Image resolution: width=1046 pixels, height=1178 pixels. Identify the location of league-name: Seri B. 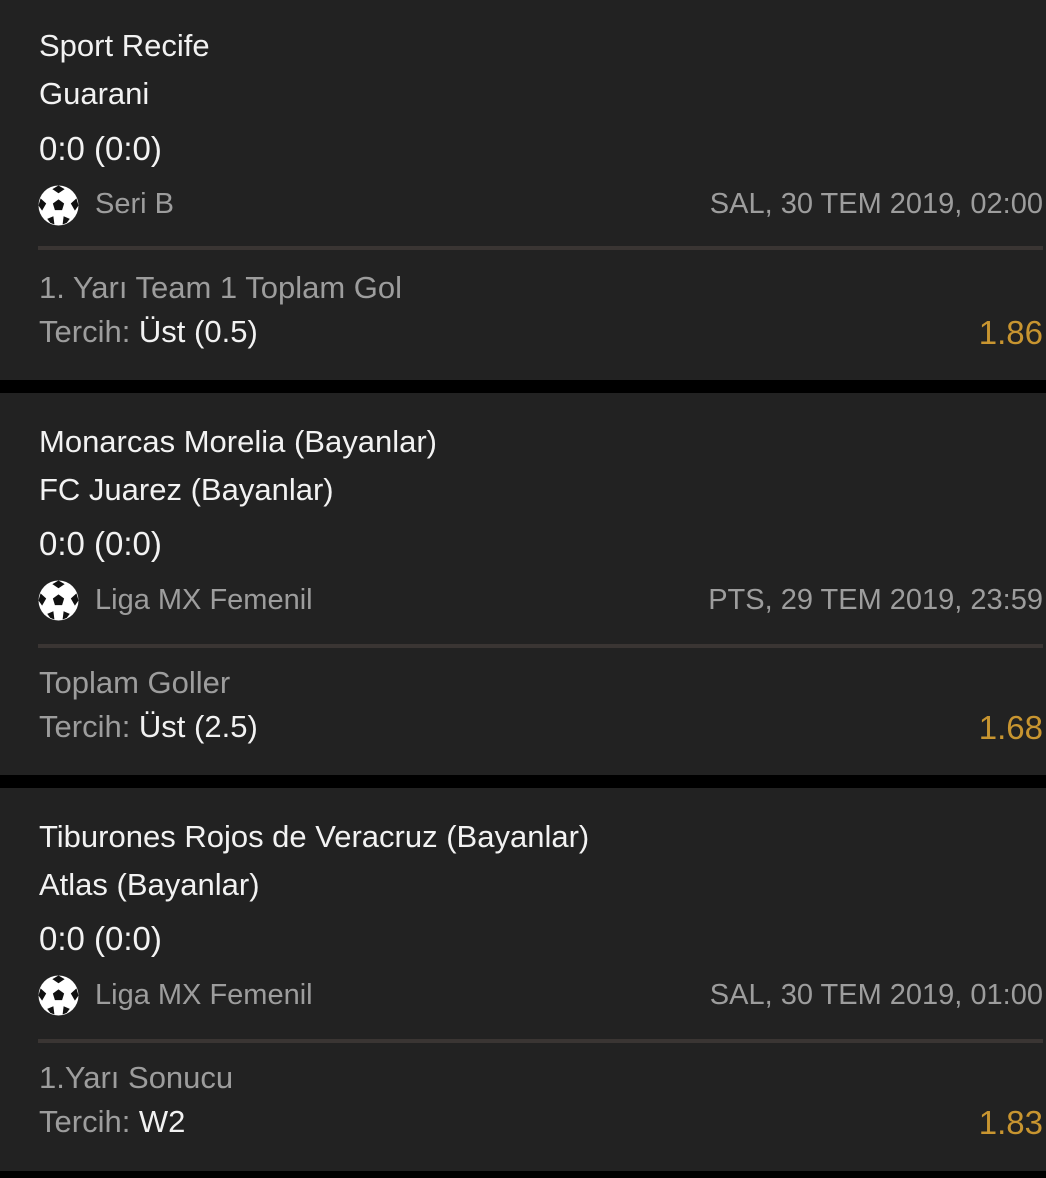
(134, 204).